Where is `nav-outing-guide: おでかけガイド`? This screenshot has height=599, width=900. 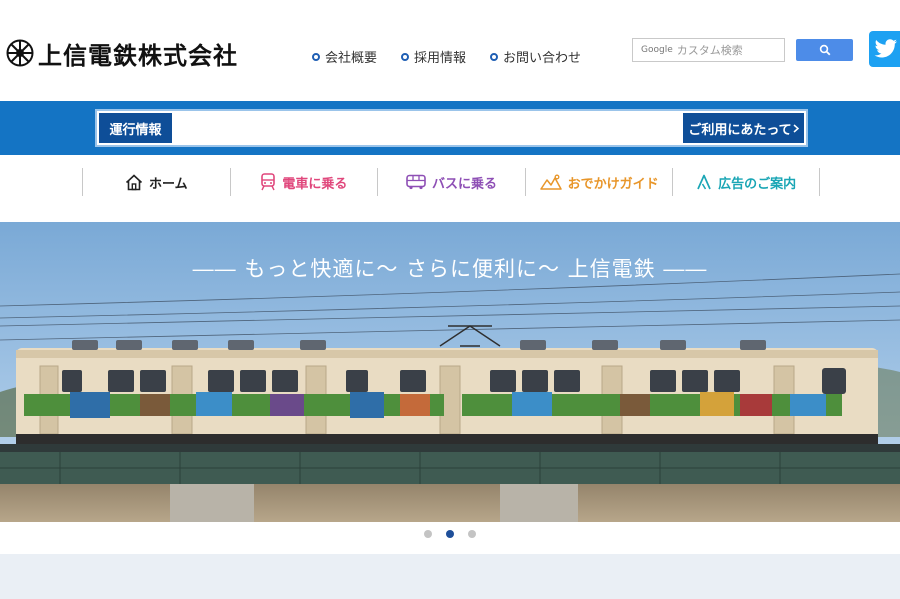
nav-outing-guide: おでかけガイド is located at coordinates (598, 182).